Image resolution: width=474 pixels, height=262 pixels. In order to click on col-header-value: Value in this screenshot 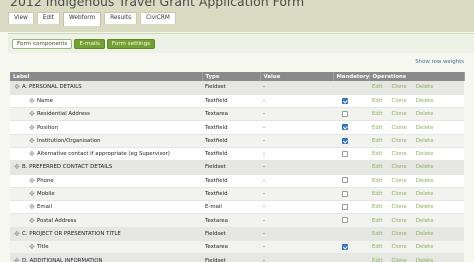, I will do `click(297, 76)`.